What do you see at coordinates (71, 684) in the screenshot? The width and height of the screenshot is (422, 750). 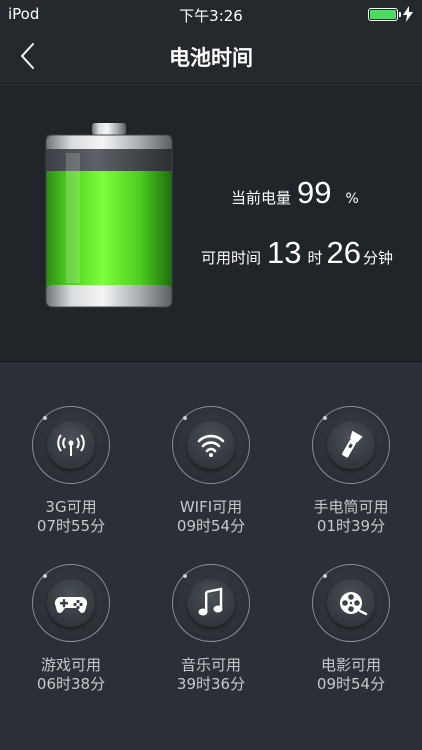 I see `usage-time: 06时38分` at bounding box center [71, 684].